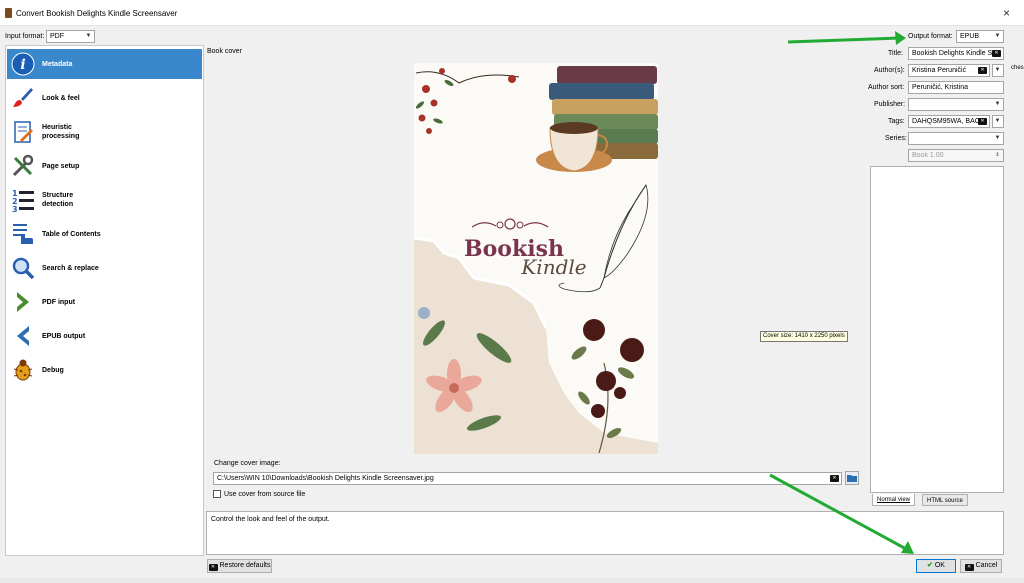  I want to click on arrowhead-output-format, so click(900, 38).